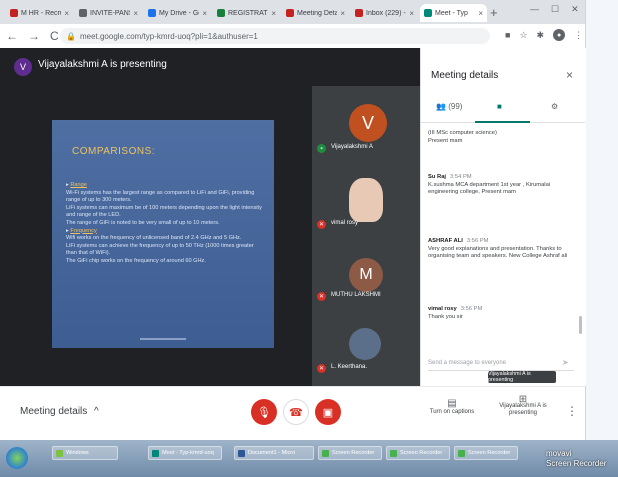 The image size is (618, 477). I want to click on slide-title: COMPARISONS:, so click(114, 151).